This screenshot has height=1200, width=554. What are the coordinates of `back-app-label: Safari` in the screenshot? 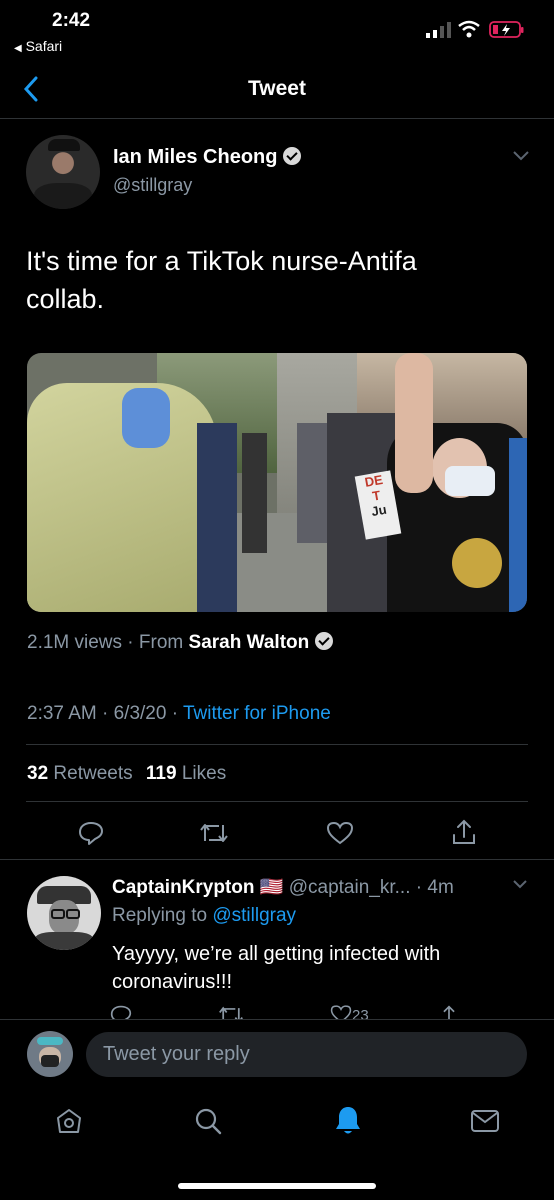 It's located at (44, 46).